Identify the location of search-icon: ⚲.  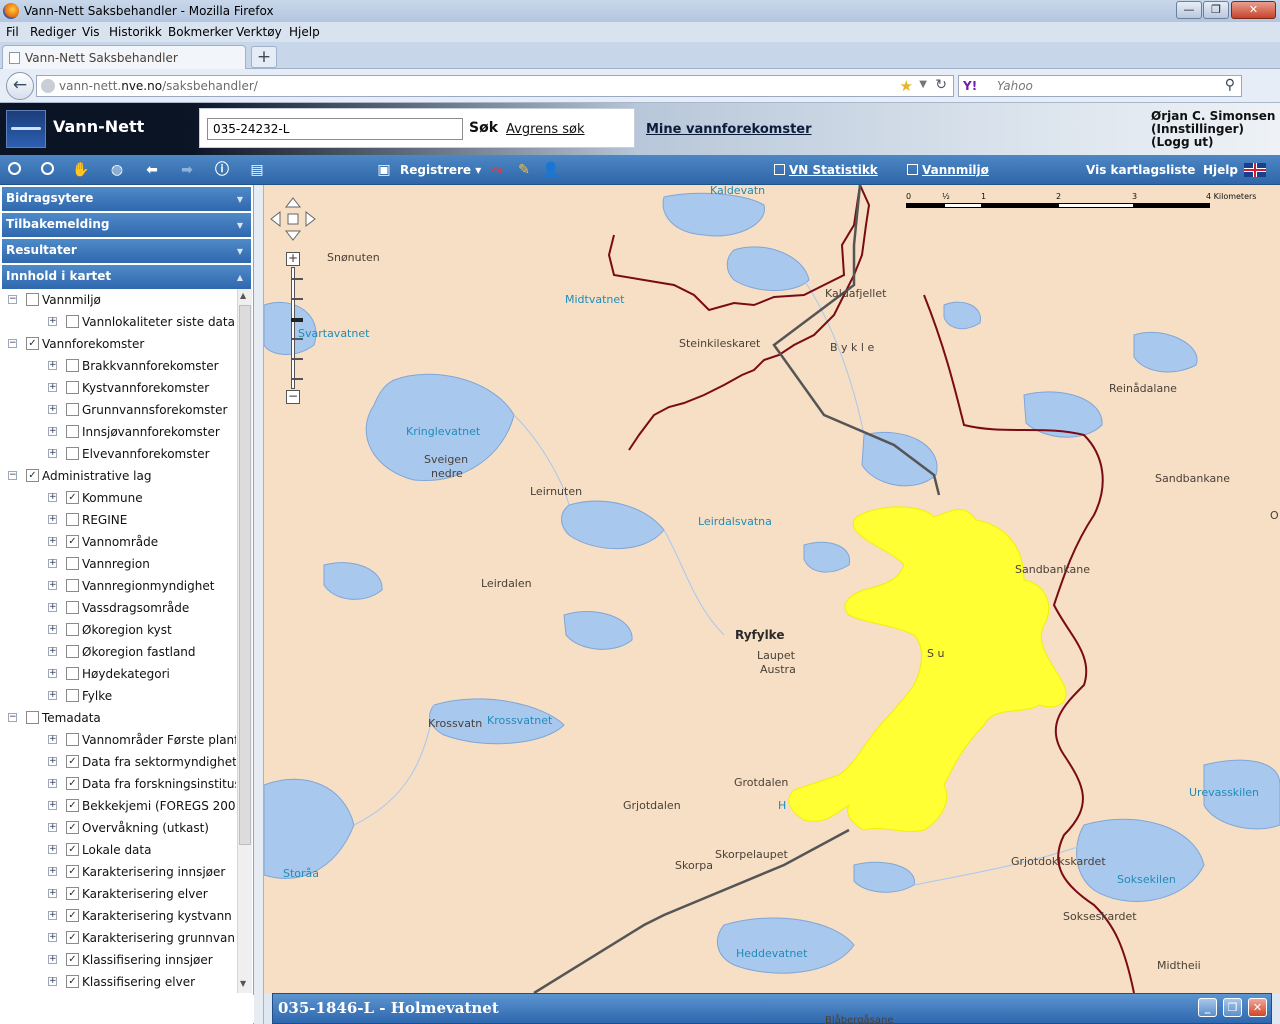
(1230, 85).